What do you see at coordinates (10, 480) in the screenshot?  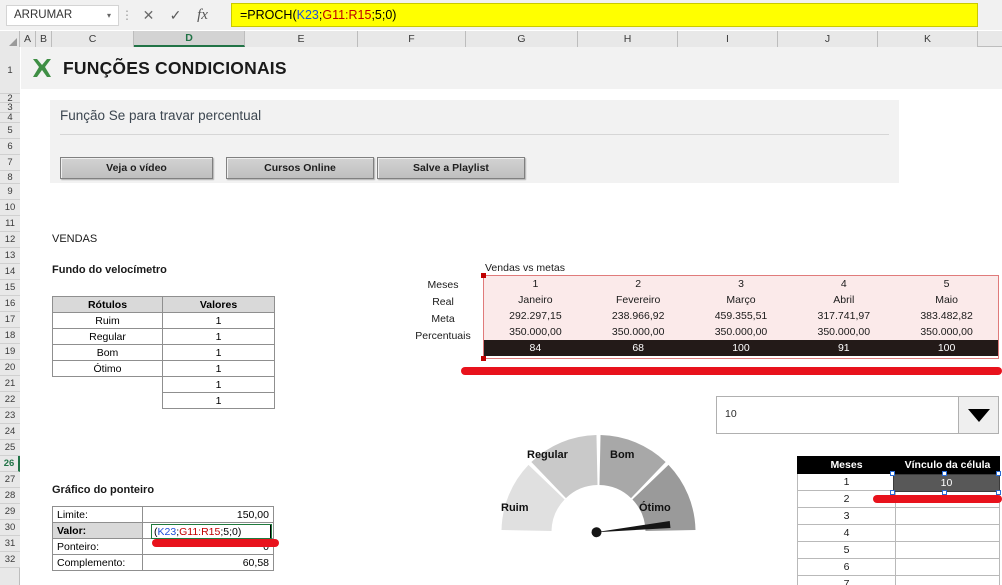 I see `row-header-27: 27` at bounding box center [10, 480].